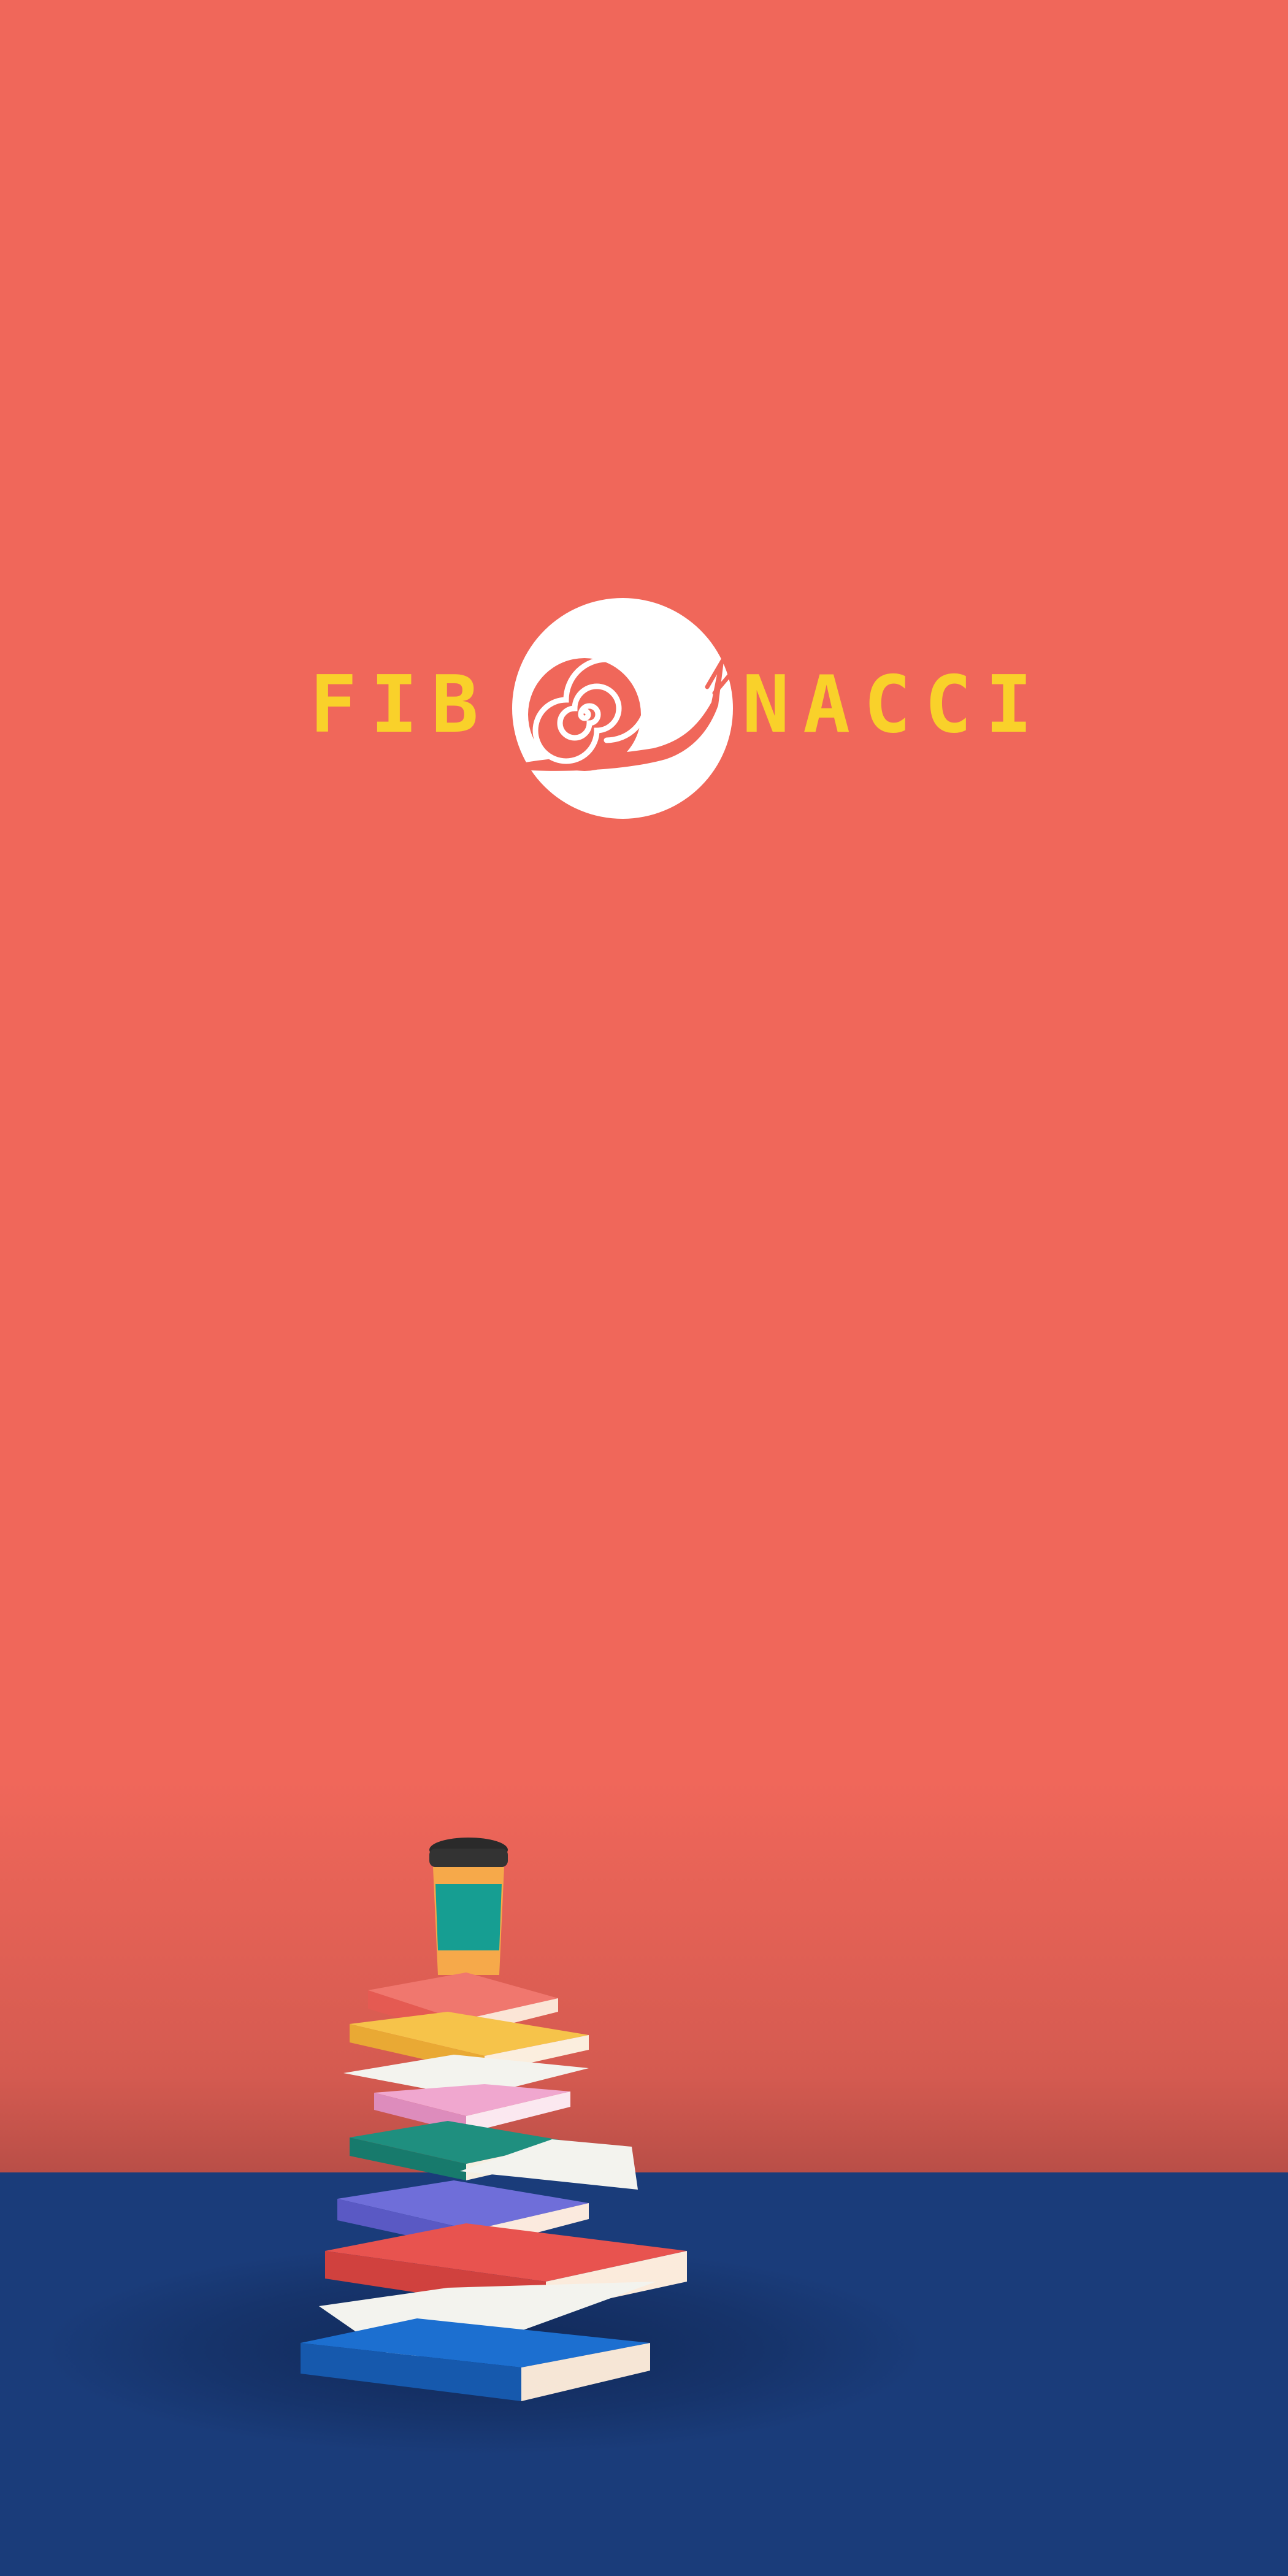 The height and width of the screenshot is (2576, 1288). Describe the element at coordinates (494, 2119) in the screenshot. I see `stacked-books-coffee-icon` at that location.